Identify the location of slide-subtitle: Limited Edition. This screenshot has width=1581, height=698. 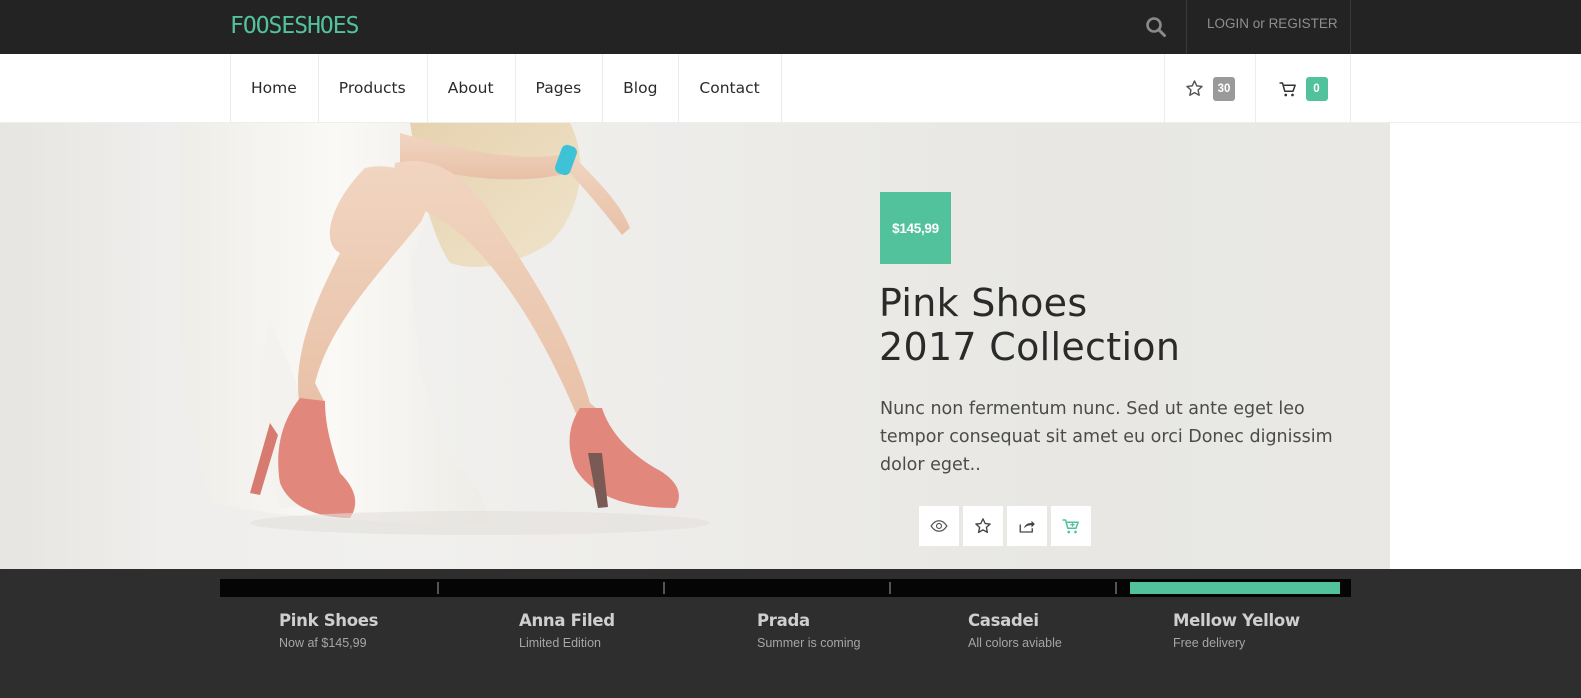
(560, 643).